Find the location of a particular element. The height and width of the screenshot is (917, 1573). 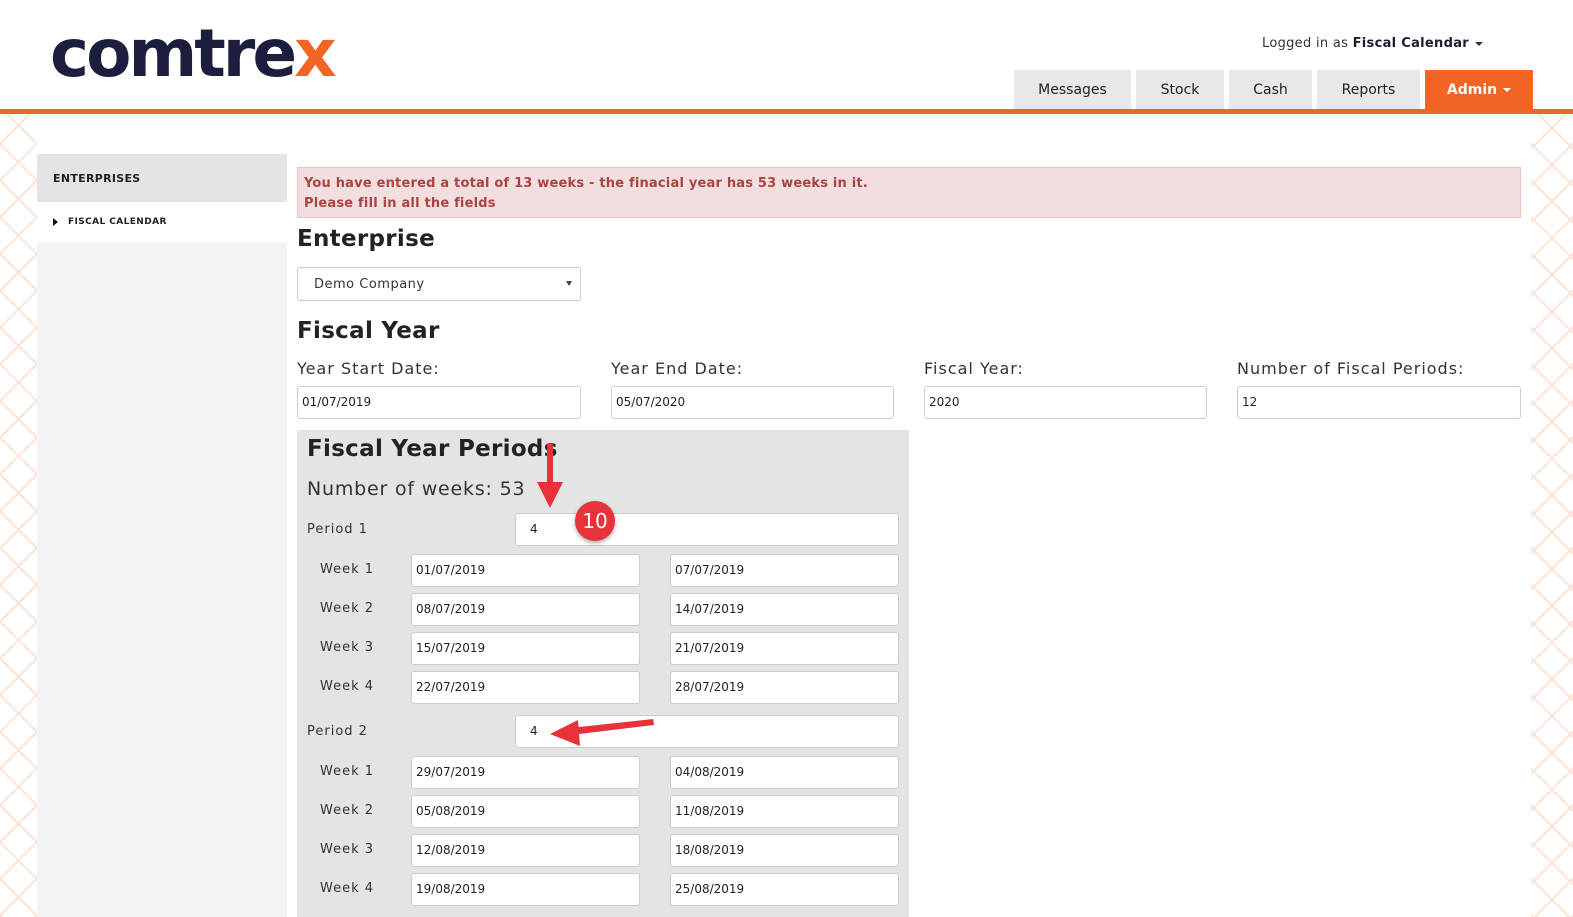

sidebar-item-fiscal-calendar: FISCAL CALENDAR is located at coordinates (162, 222).